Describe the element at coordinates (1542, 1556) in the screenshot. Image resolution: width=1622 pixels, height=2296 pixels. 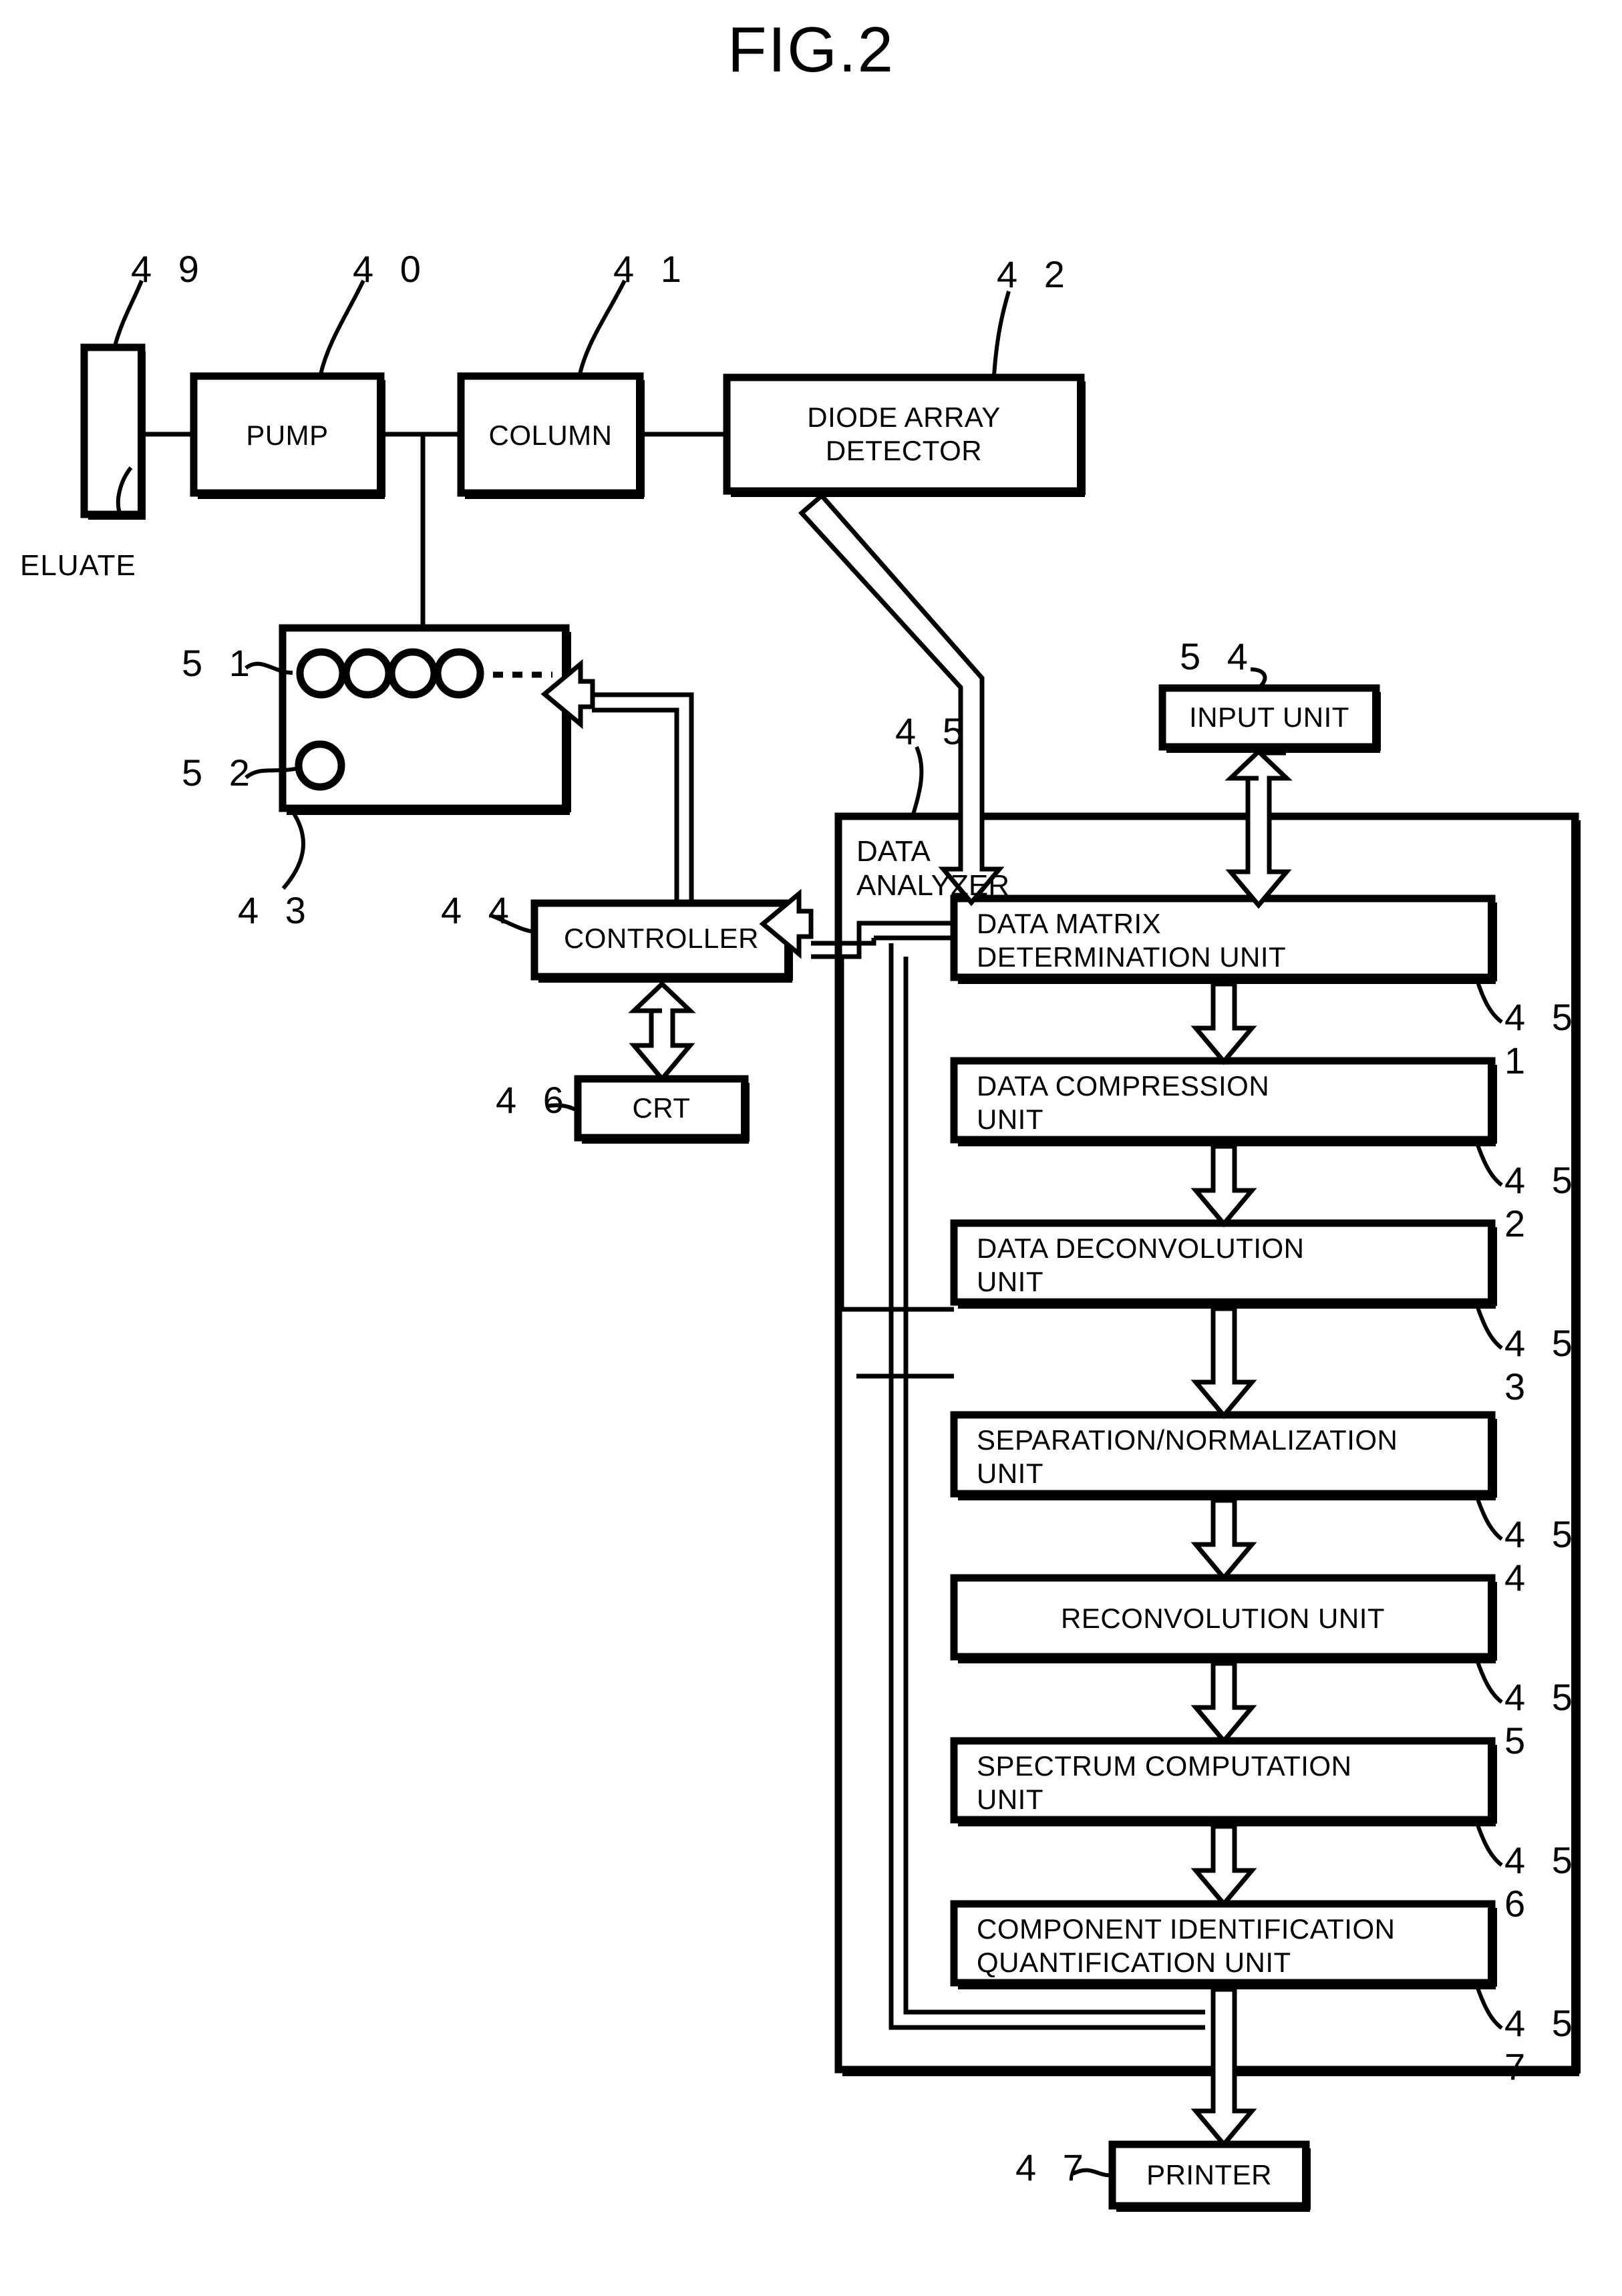
I see `ref-numeral-454: 4 5 4` at that location.